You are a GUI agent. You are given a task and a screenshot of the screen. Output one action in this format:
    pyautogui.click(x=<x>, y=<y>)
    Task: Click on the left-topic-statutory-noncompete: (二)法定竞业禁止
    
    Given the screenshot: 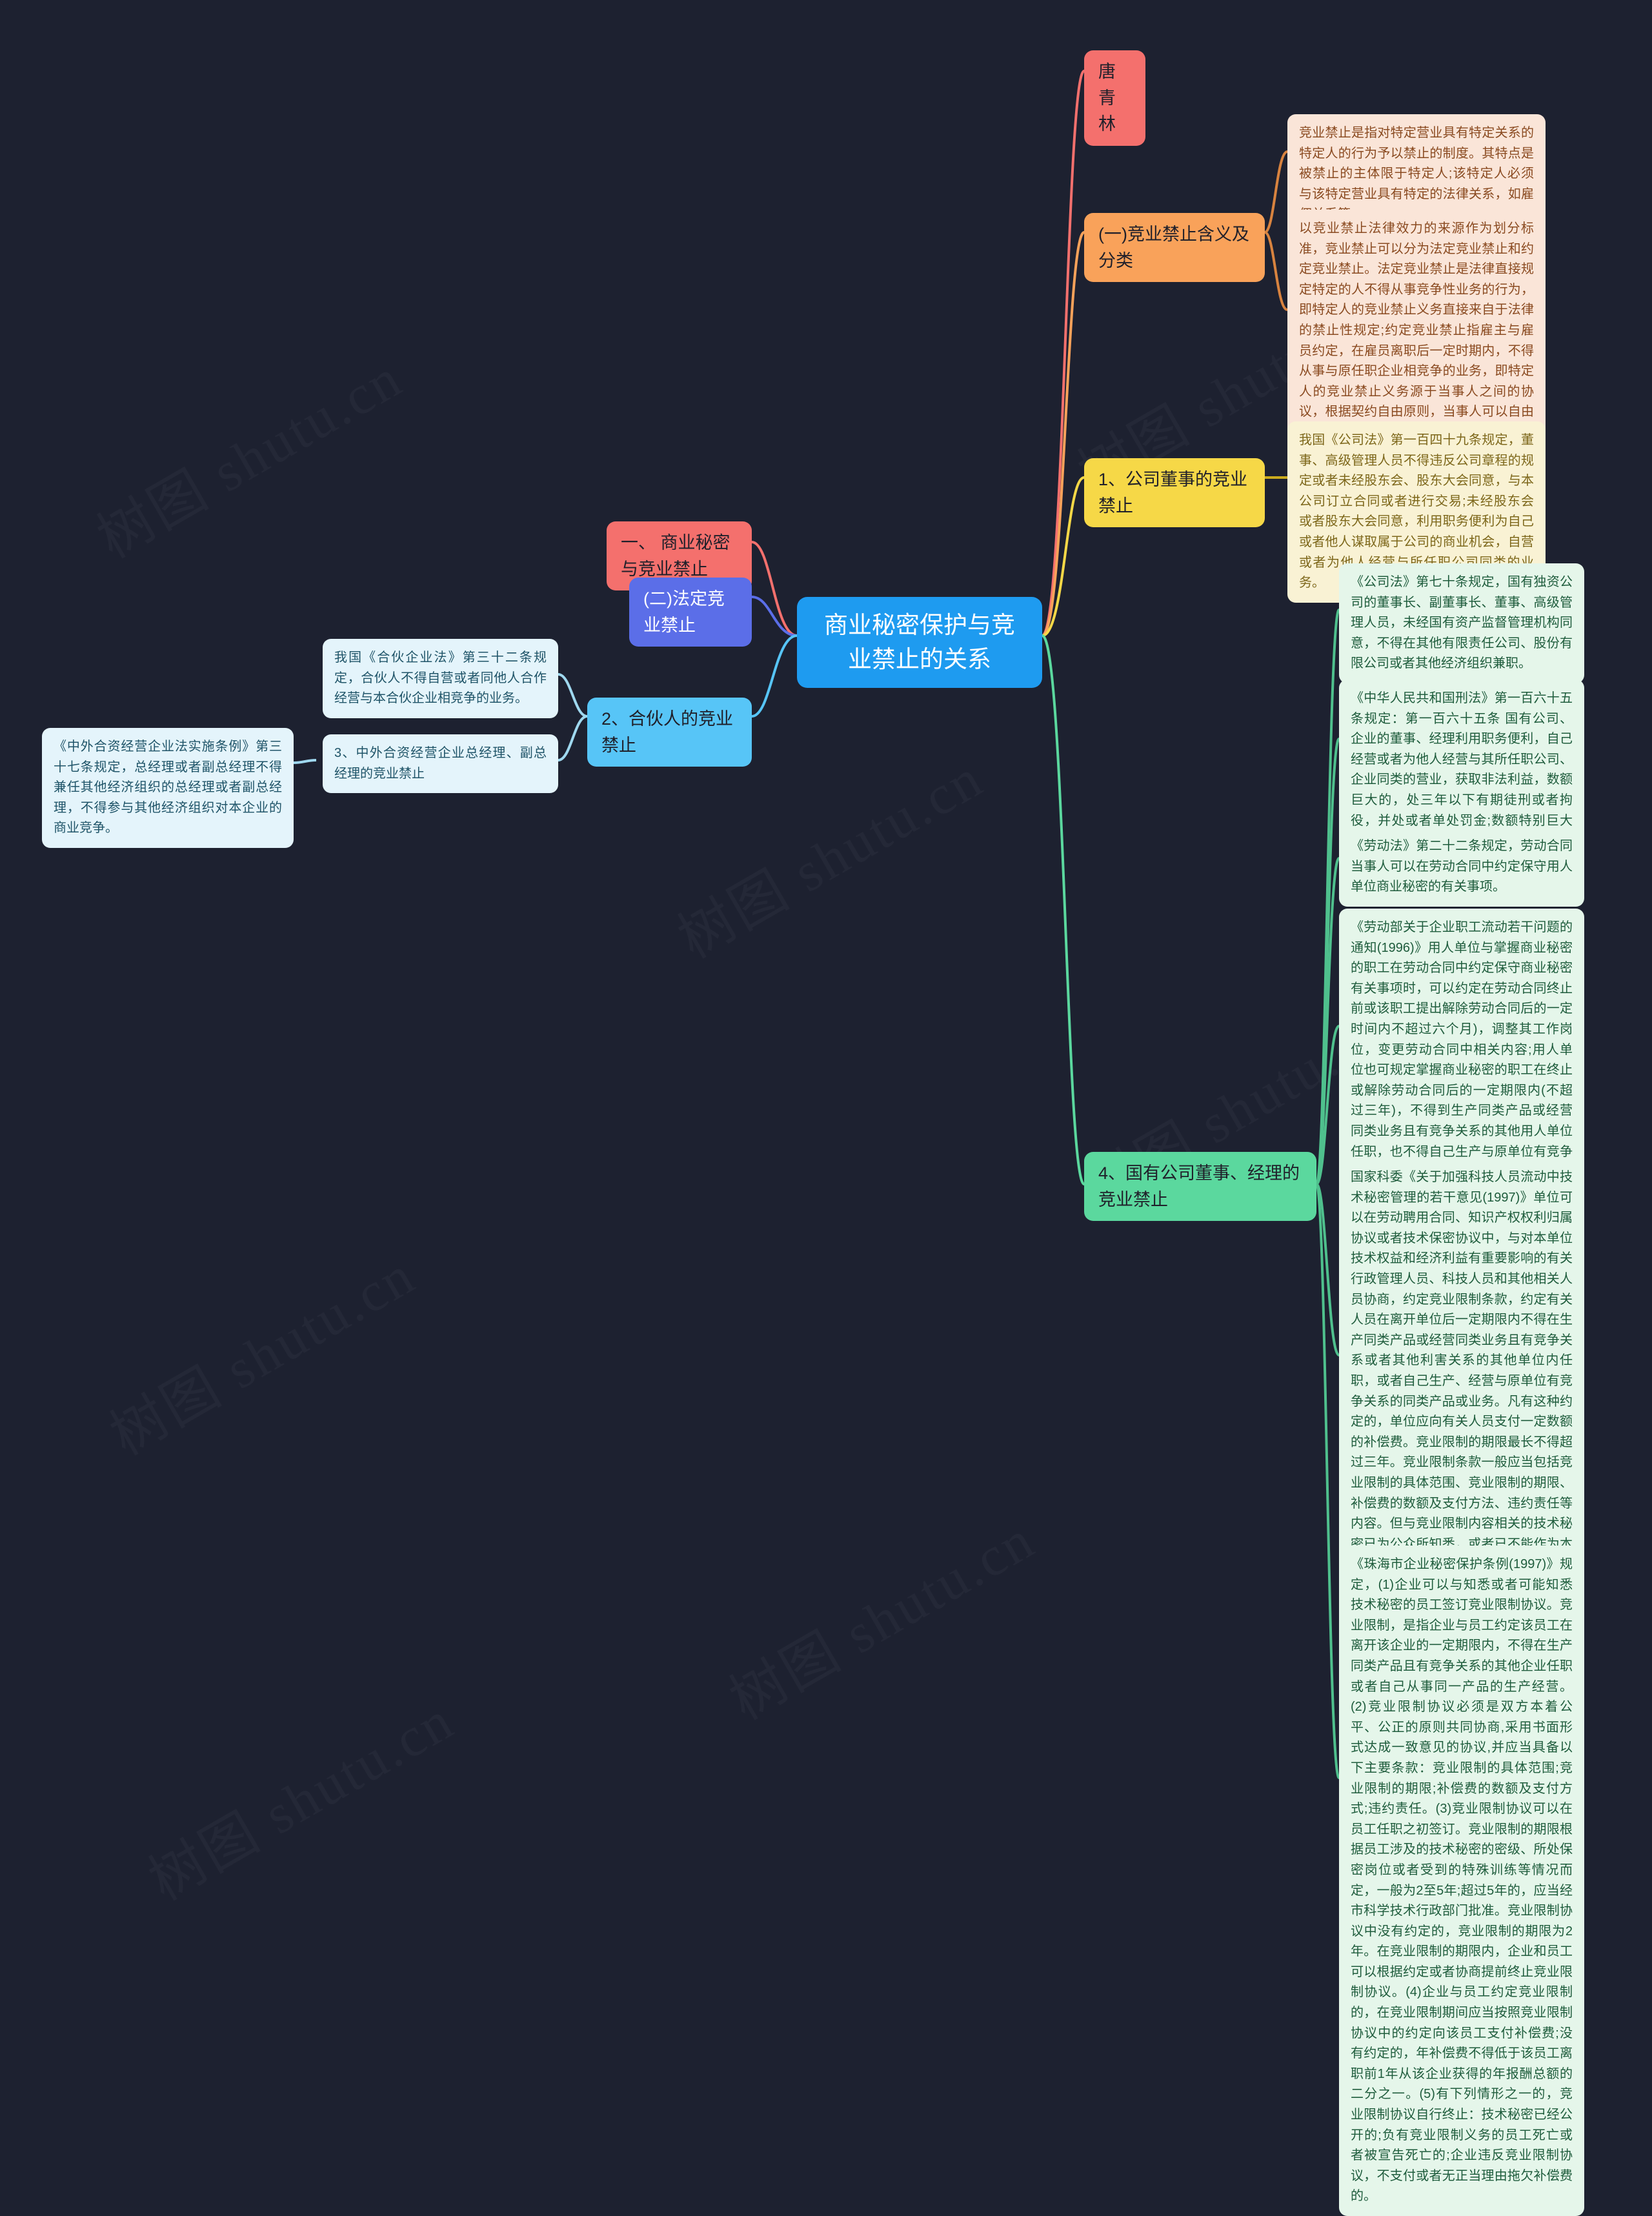 What is the action you would take?
    pyautogui.click(x=690, y=612)
    